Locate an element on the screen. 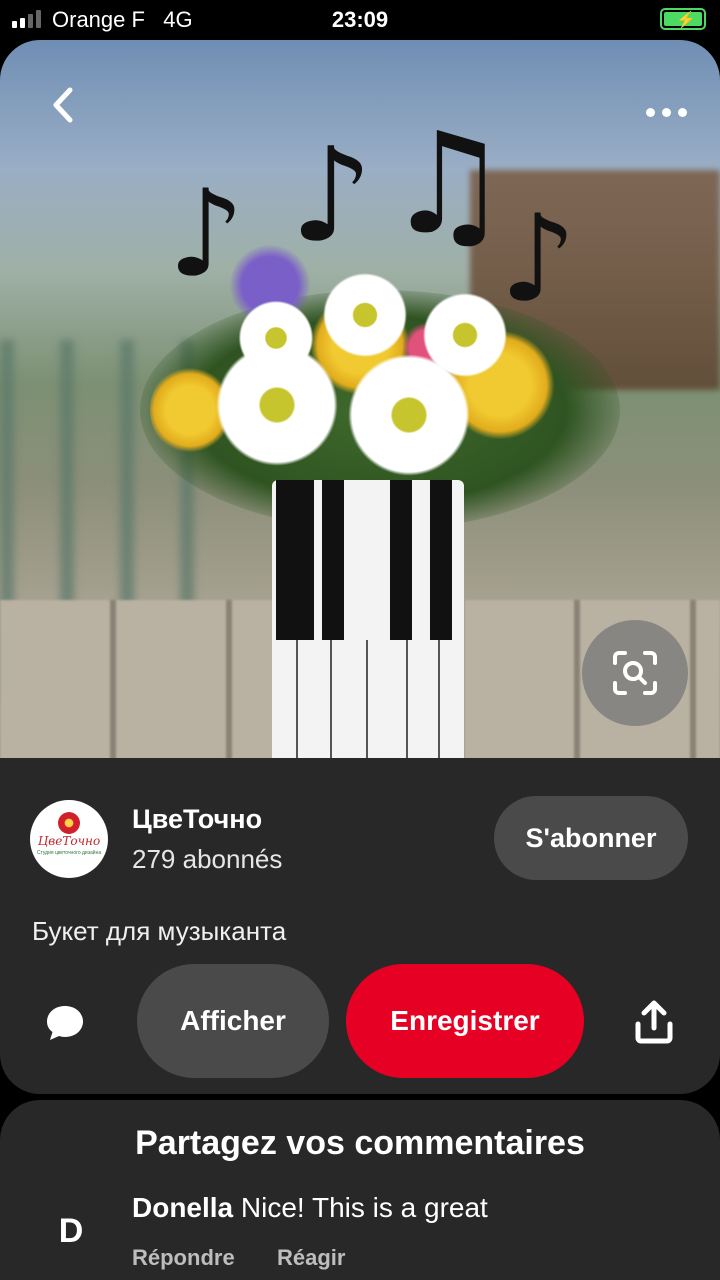 The width and height of the screenshot is (720, 1280). battery-icon: ⚡ is located at coordinates (683, 19).